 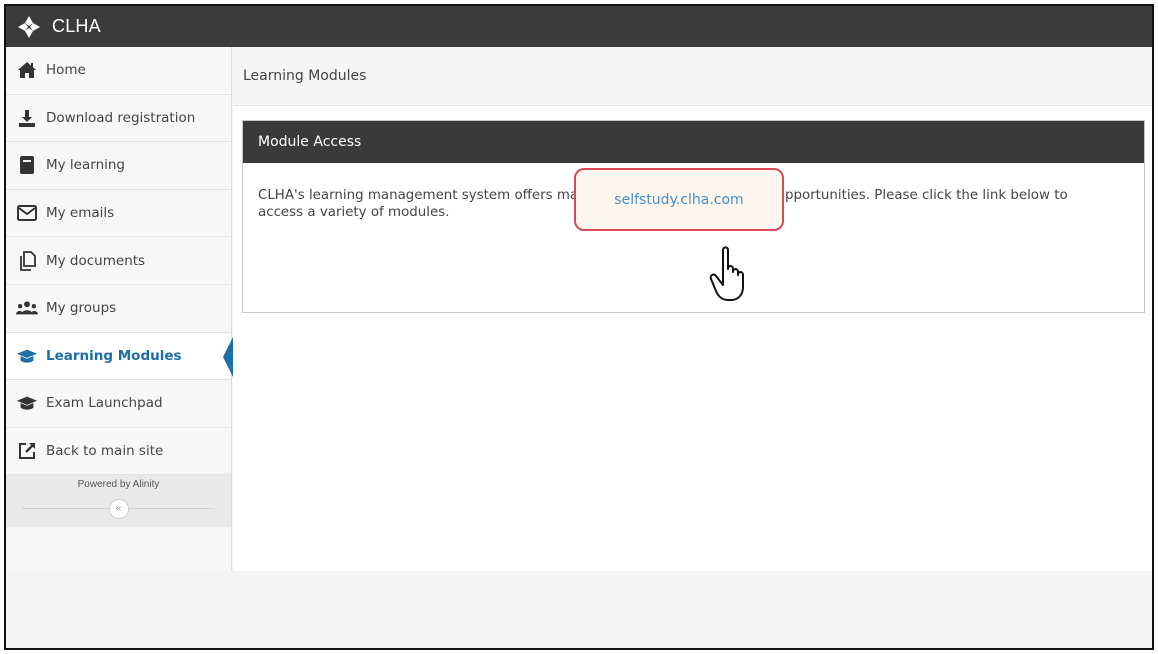 I want to click on sidebar-item-back-to-main-site: Back to main site, so click(x=118, y=451).